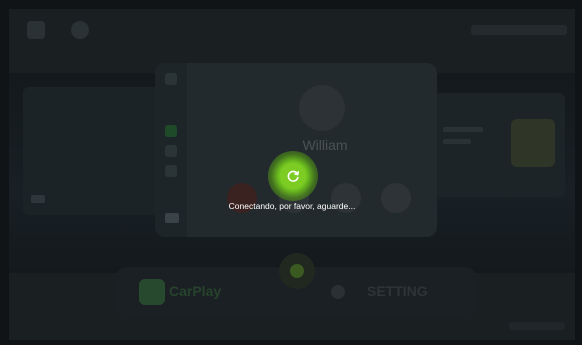  Describe the element at coordinates (533, 143) in the screenshot. I see `album-art` at that location.